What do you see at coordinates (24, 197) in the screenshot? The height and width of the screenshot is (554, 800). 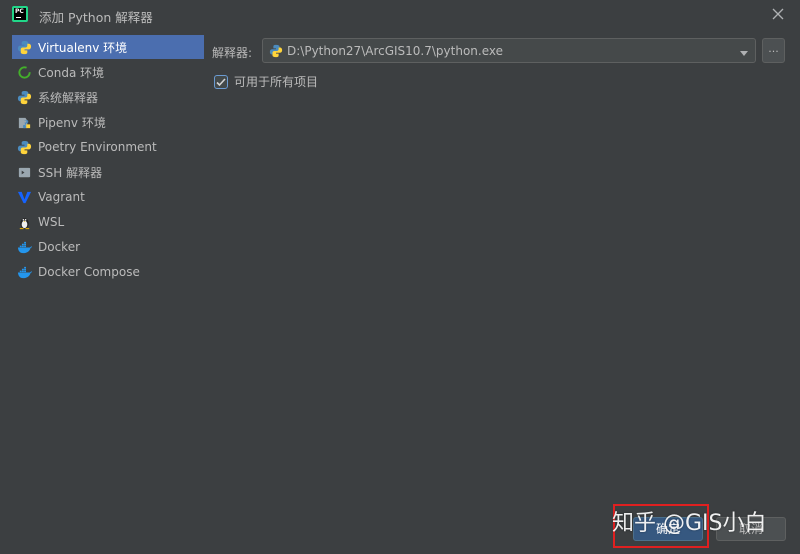 I see `vagrant-icon` at bounding box center [24, 197].